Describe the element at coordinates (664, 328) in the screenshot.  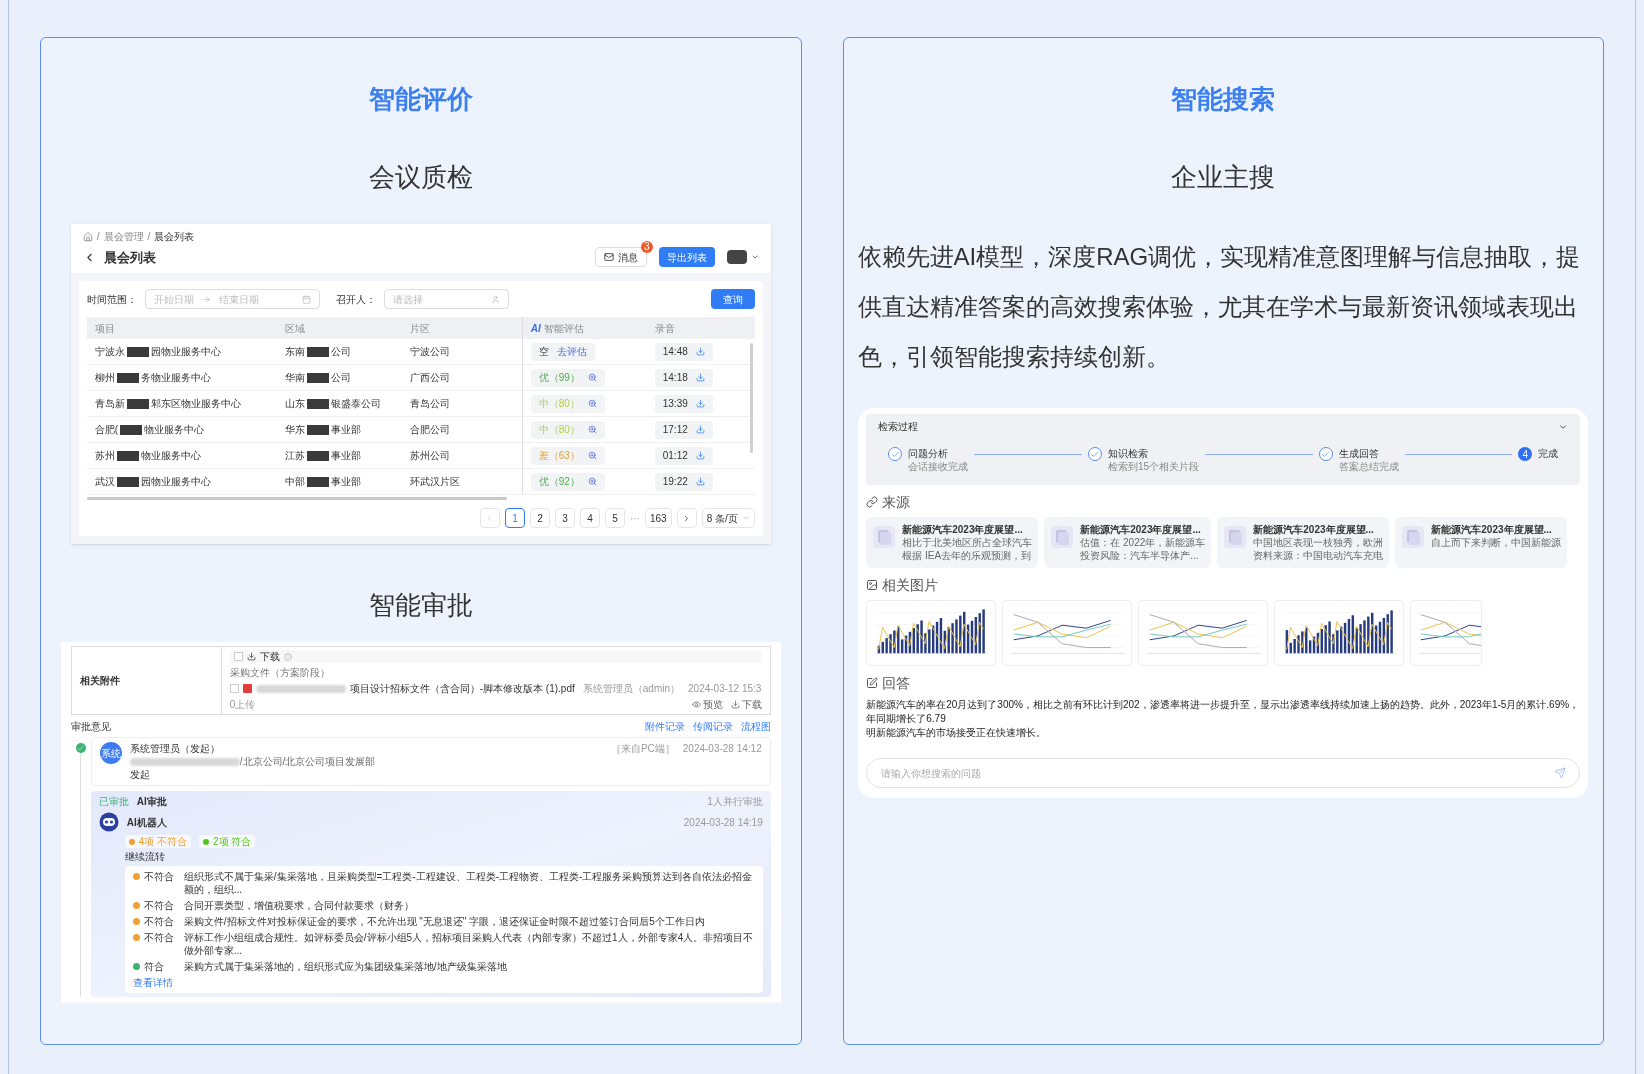
I see `column-header: 录音` at that location.